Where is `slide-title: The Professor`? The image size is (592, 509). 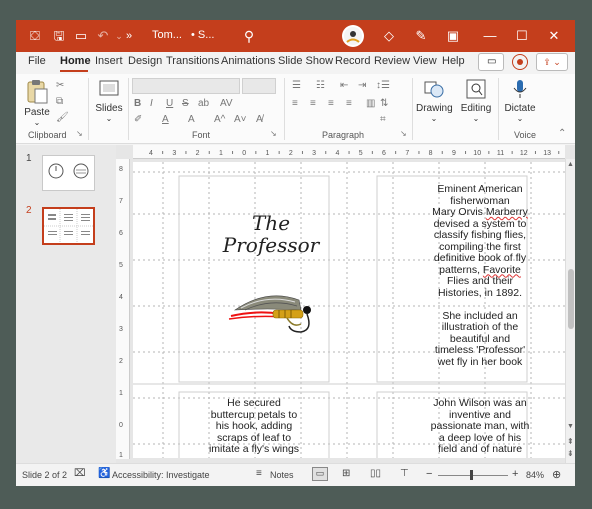
slide-title: The Professor is located at coordinates (271, 234).